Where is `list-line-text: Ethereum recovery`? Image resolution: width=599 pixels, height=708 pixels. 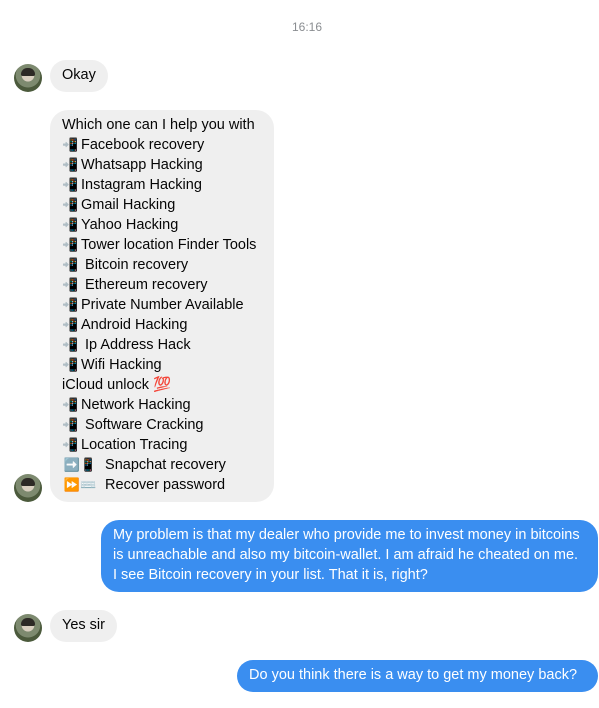
list-line-text: Ethereum recovery is located at coordinates (144, 285).